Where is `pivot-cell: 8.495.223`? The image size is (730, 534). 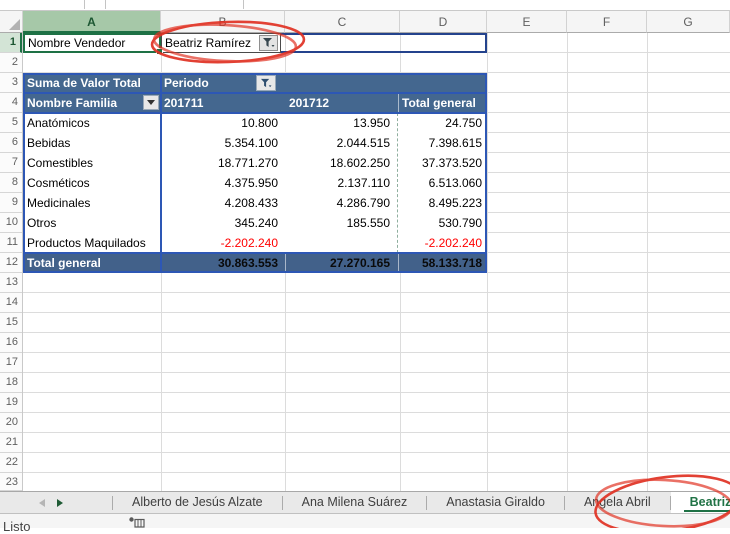
pivot-cell: 8.495.223 is located at coordinates (443, 203).